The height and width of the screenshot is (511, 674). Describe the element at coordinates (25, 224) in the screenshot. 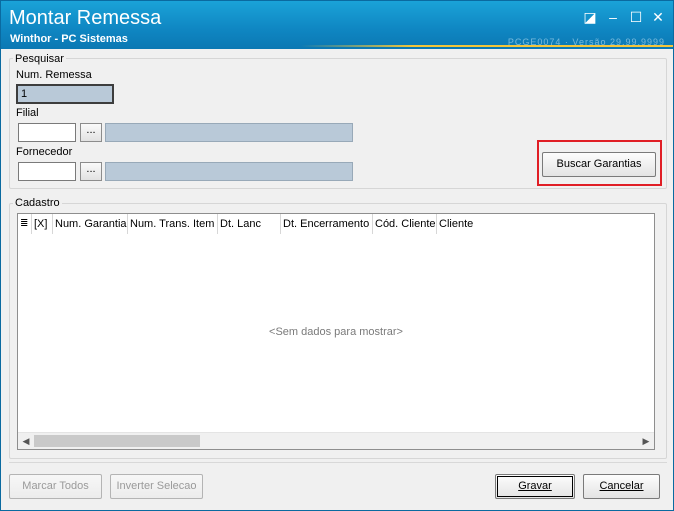

I see `column-chooser-icon: ≣` at that location.